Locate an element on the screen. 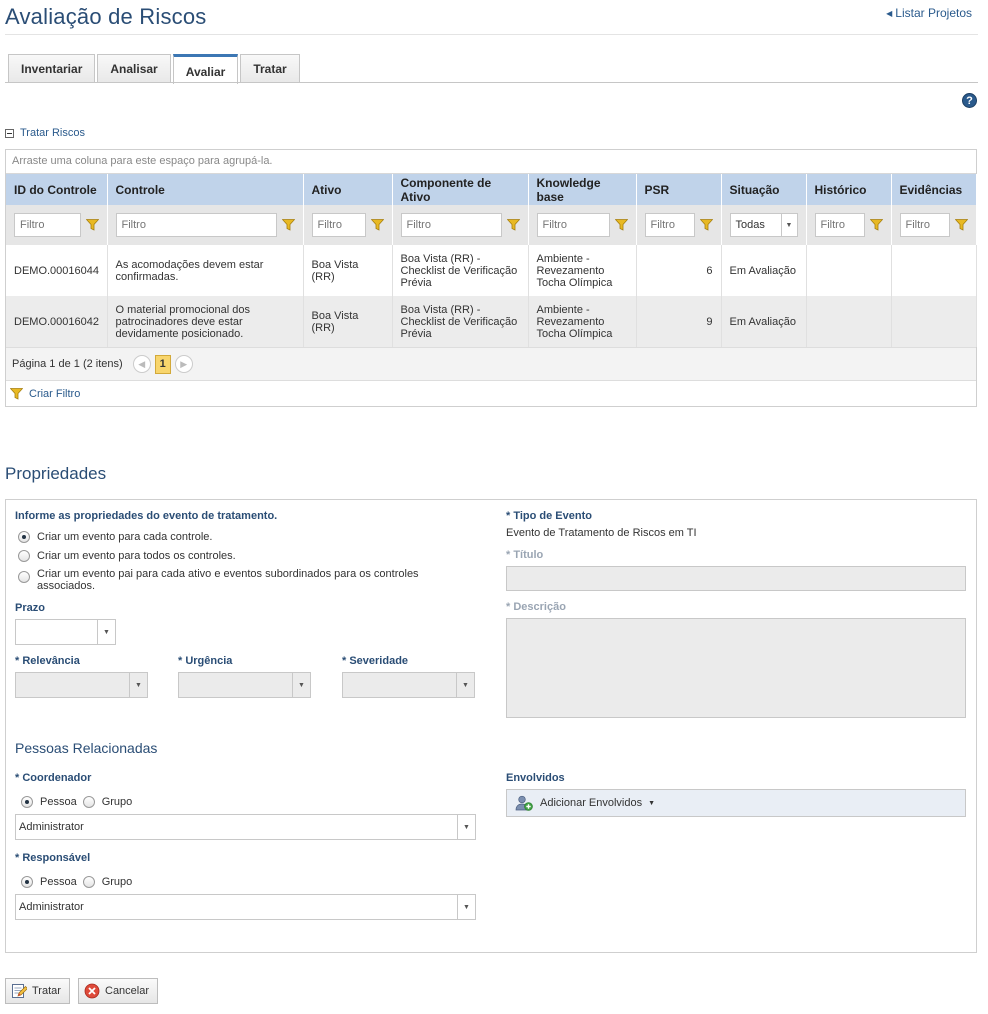 Image resolution: width=988 pixels, height=1014 pixels. coordenador-radio-grupo is located at coordinates (88, 802).